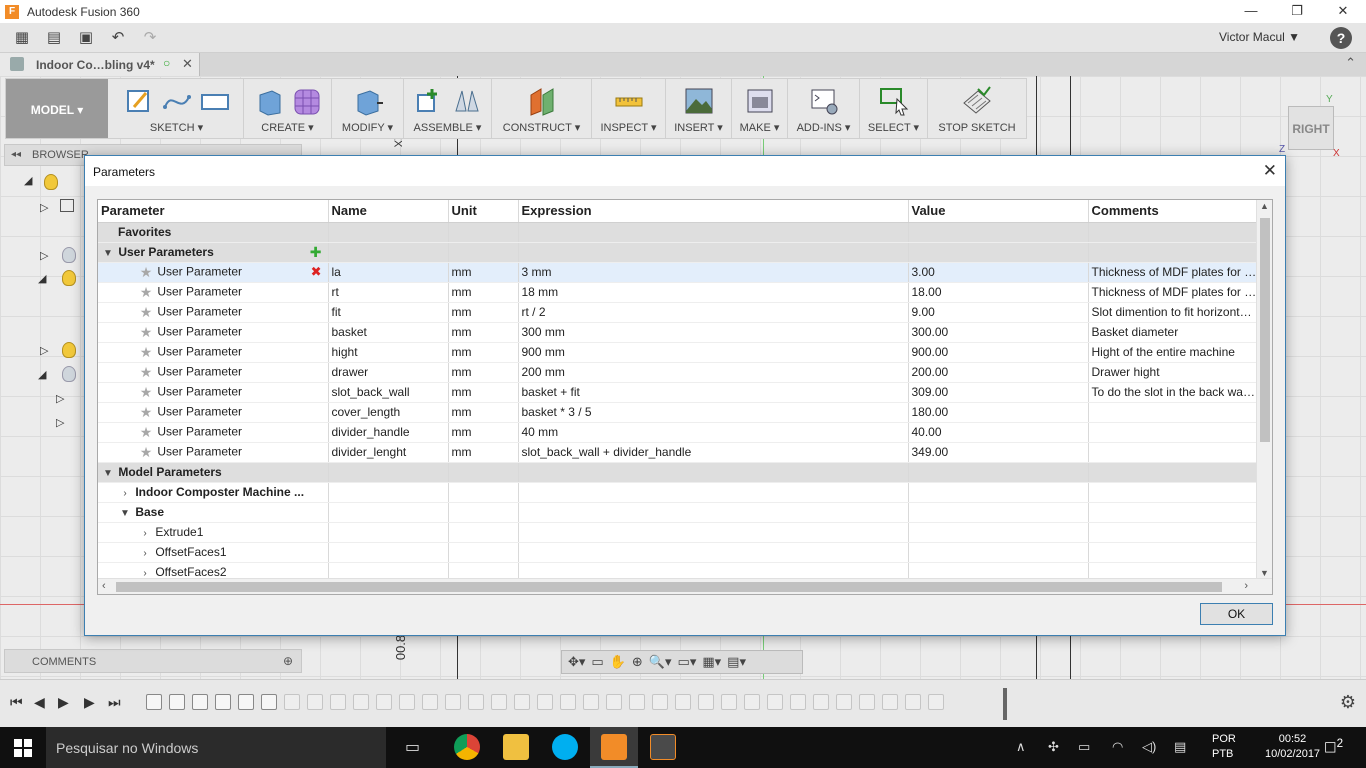  I want to click on horizontal-scroll-thumb, so click(669, 587).